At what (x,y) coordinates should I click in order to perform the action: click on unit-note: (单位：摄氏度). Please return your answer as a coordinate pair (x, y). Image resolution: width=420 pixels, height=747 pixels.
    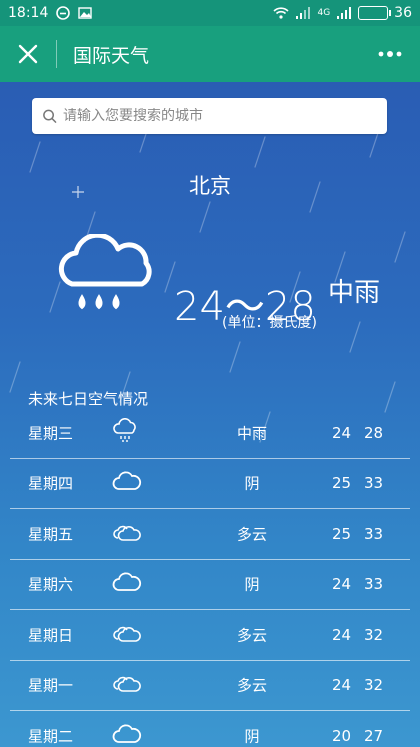
    Looking at the image, I should click on (269, 323).